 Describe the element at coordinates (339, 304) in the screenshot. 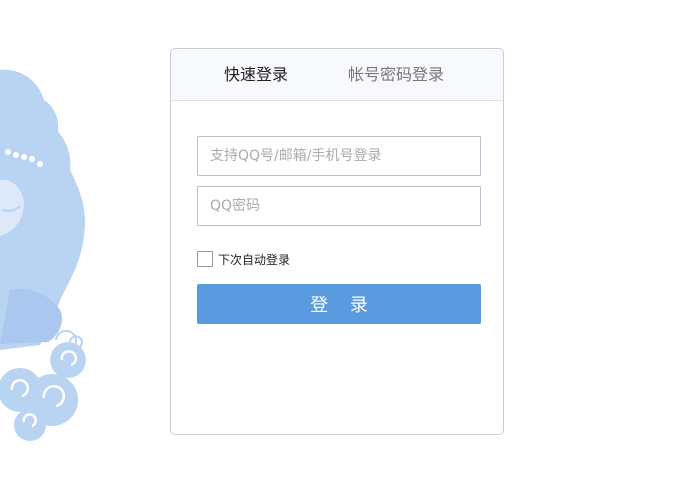

I see `login-button: 登 录` at that location.